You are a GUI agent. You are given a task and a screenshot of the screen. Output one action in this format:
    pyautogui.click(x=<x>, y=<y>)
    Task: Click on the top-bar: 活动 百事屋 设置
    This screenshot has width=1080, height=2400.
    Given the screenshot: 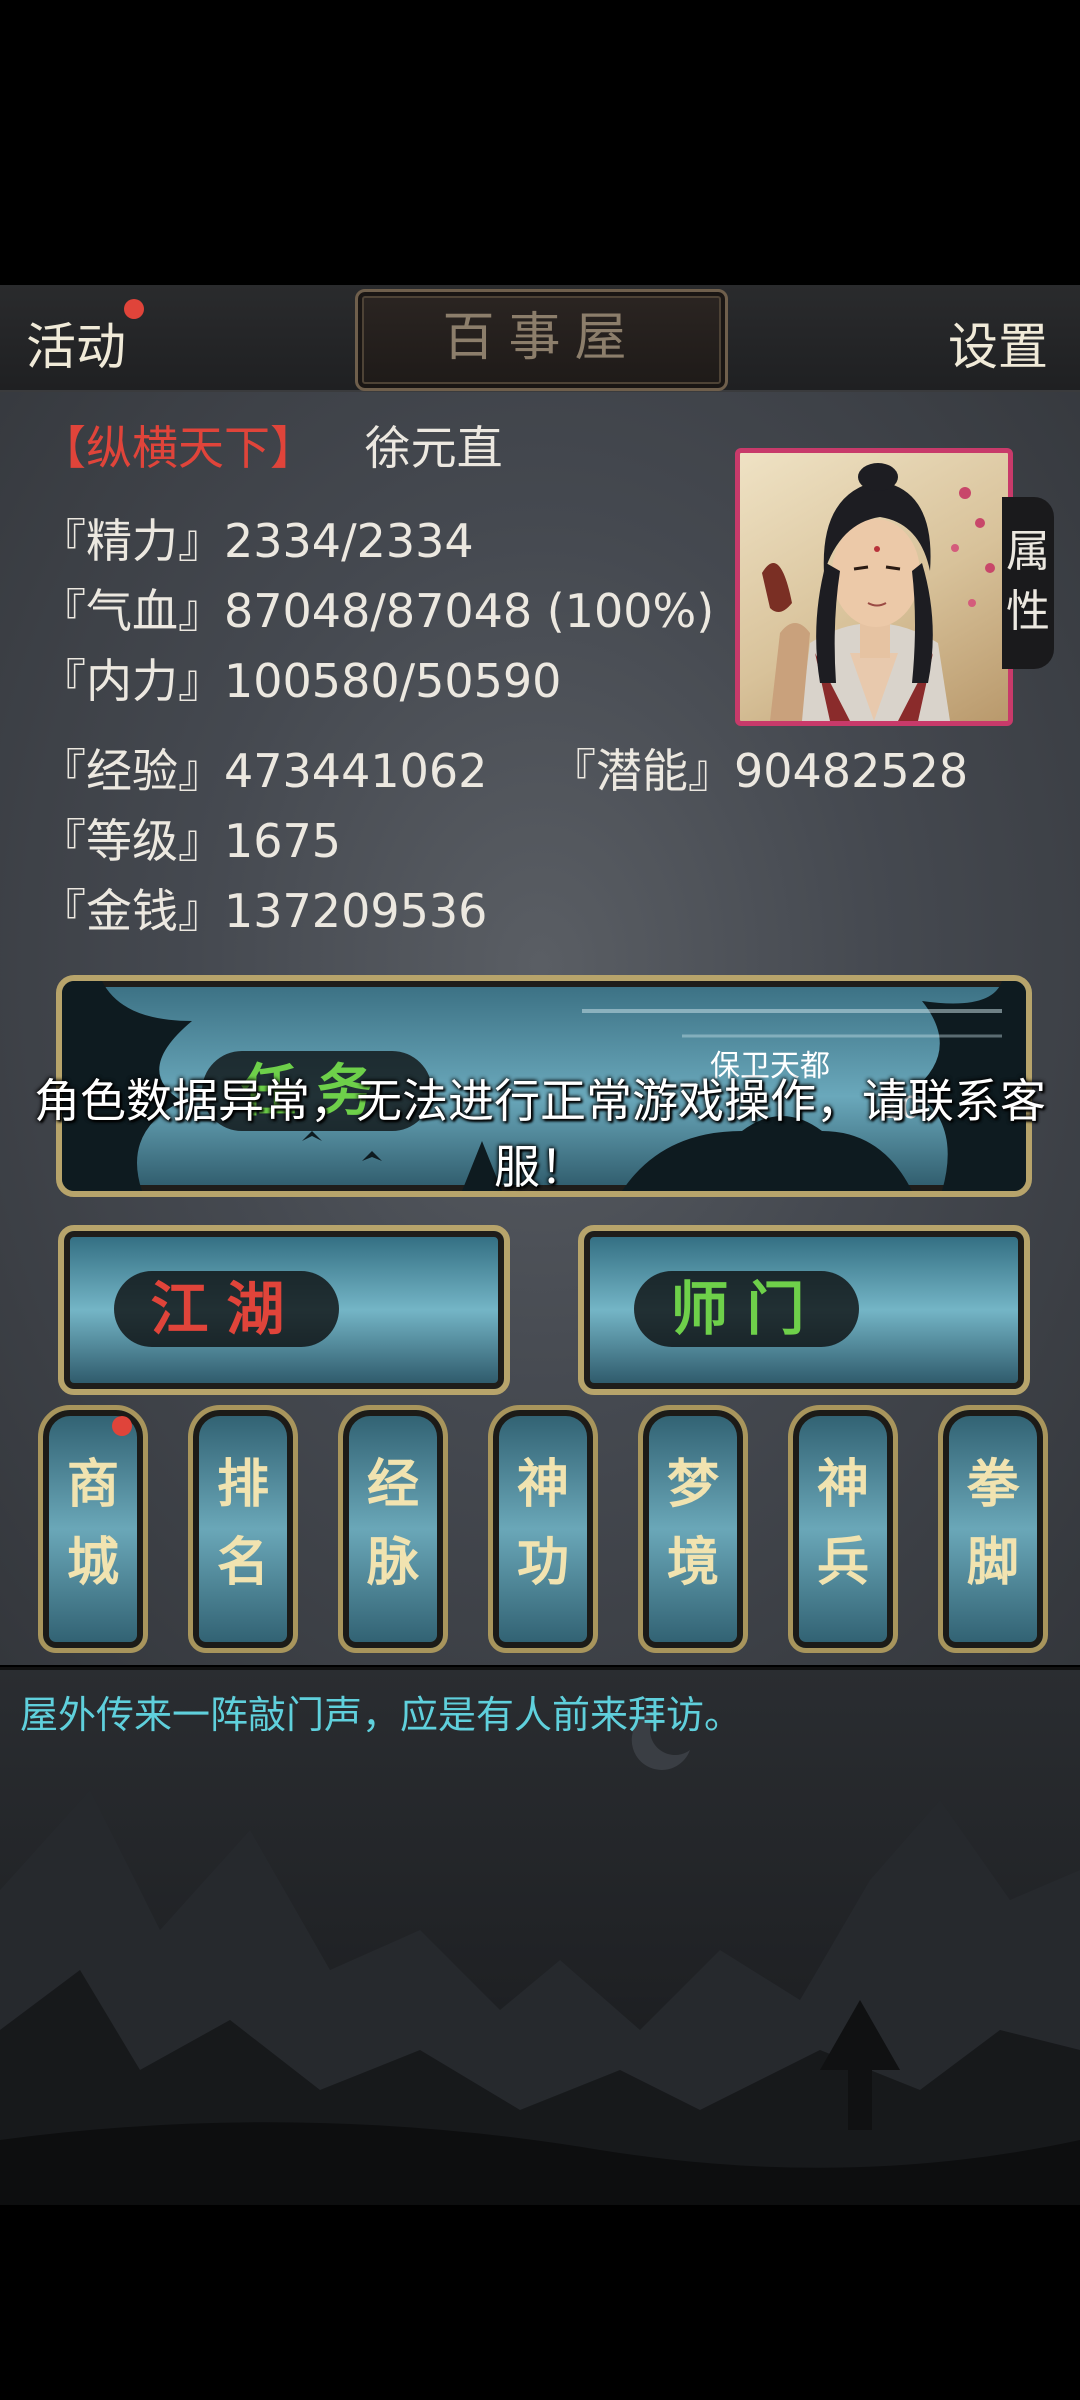 What is the action you would take?
    pyautogui.click(x=540, y=338)
    